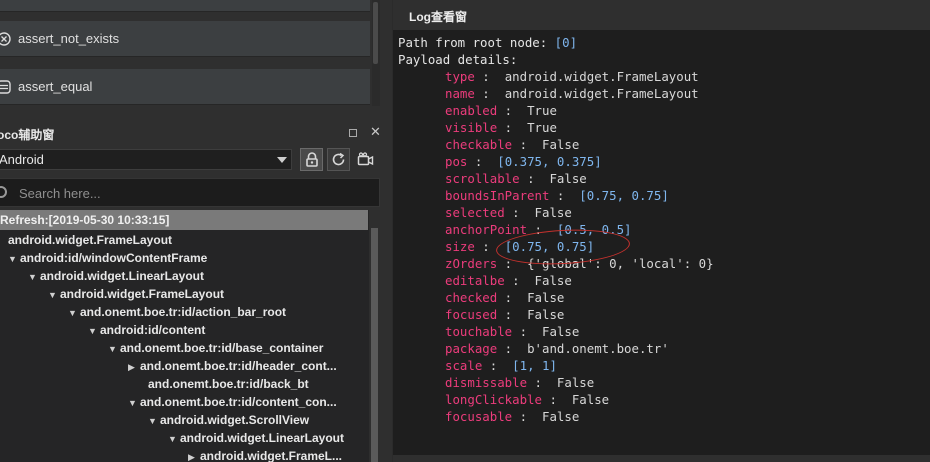 The width and height of the screenshot is (930, 462). I want to click on log-field-key: checkable, so click(479, 144).